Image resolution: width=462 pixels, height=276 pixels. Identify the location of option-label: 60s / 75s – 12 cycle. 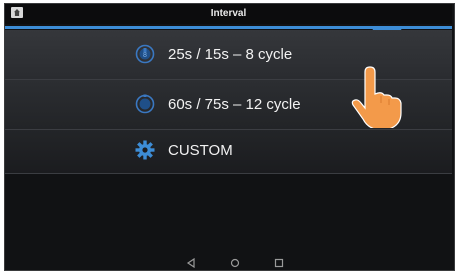
(234, 104).